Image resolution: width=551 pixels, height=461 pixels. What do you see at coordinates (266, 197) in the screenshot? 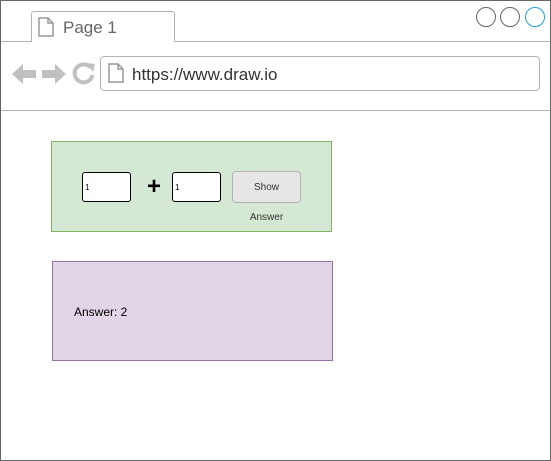
I see `show-answer-button: Show Answer` at bounding box center [266, 197].